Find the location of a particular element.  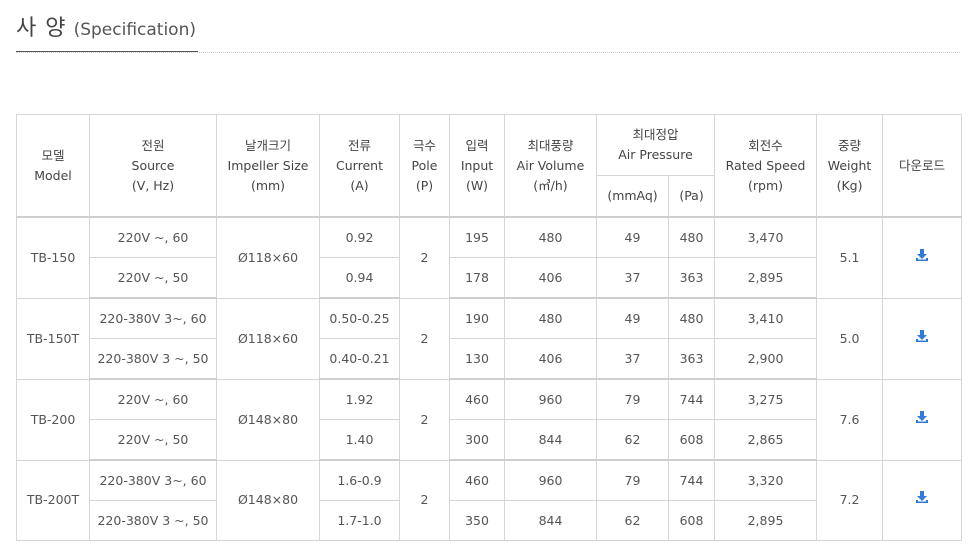

col-header-source: 전원 Source (V, Hz) is located at coordinates (153, 166).